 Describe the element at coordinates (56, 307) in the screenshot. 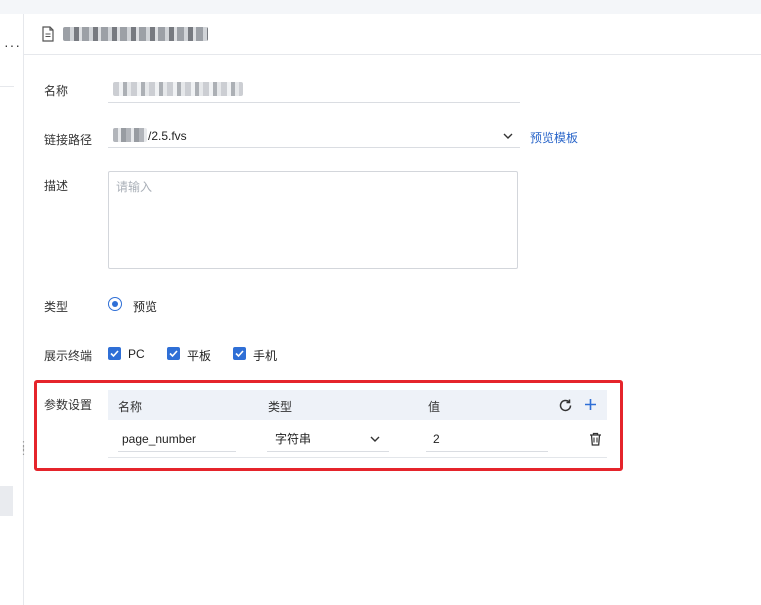

I see `type-label: 类型` at that location.